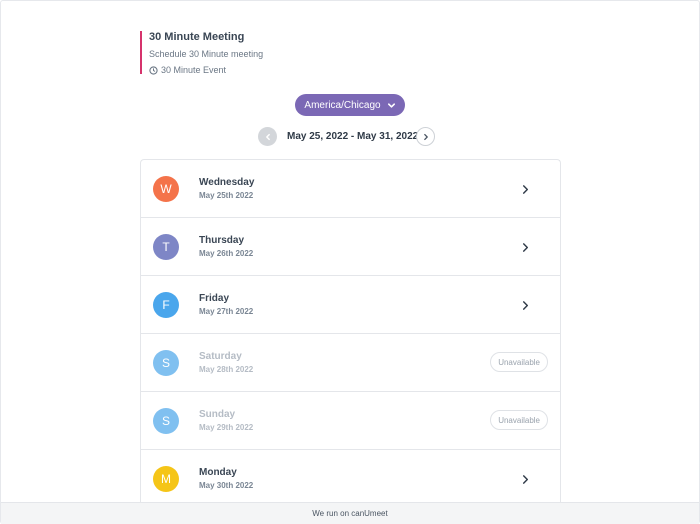 The image size is (700, 524). I want to click on day-row: F Friday May 27th 2022, so click(350, 305).